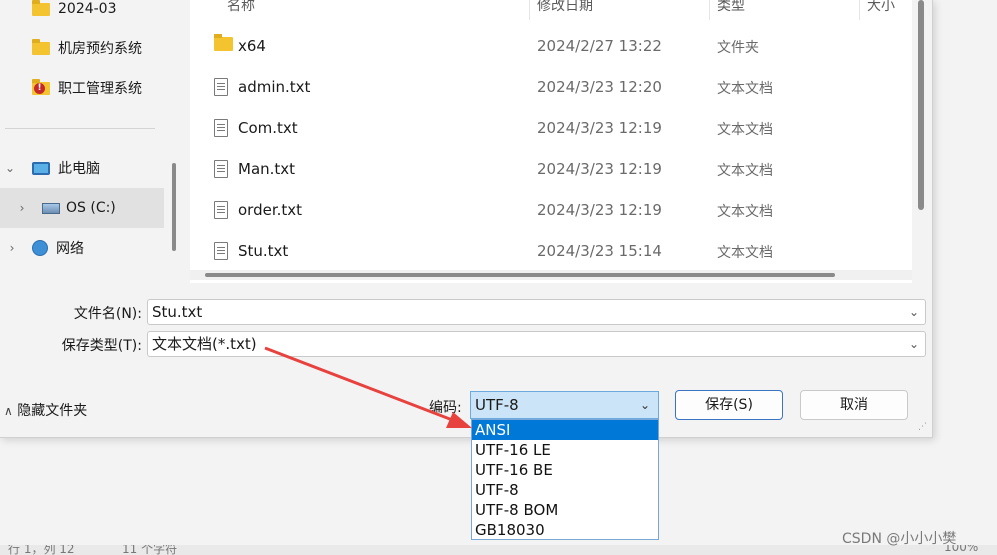  Describe the element at coordinates (459, 420) in the screenshot. I see `annotation-arrow-head` at that location.